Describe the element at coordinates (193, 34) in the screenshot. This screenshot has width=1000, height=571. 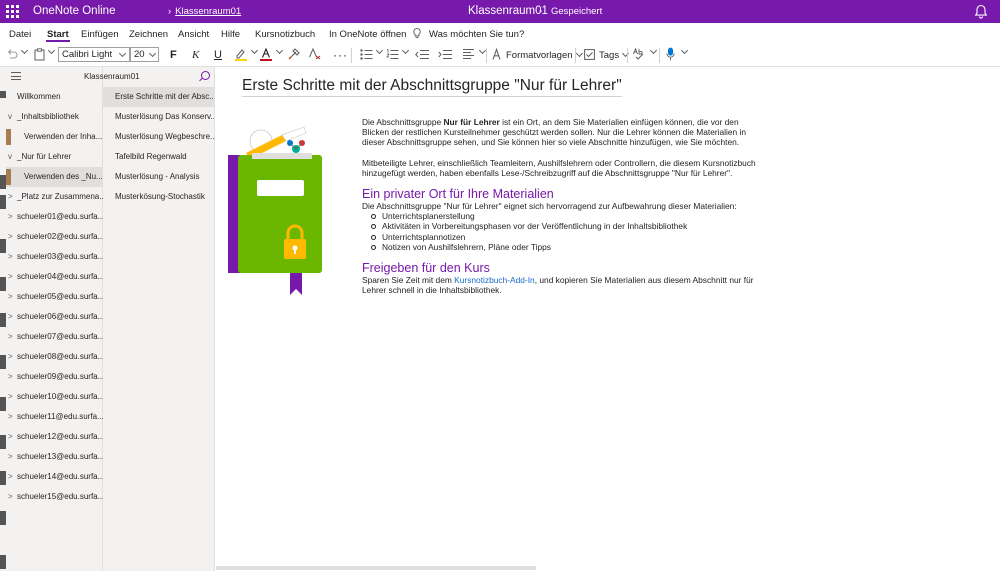
I see `menu-ansicht: Ansicht` at that location.